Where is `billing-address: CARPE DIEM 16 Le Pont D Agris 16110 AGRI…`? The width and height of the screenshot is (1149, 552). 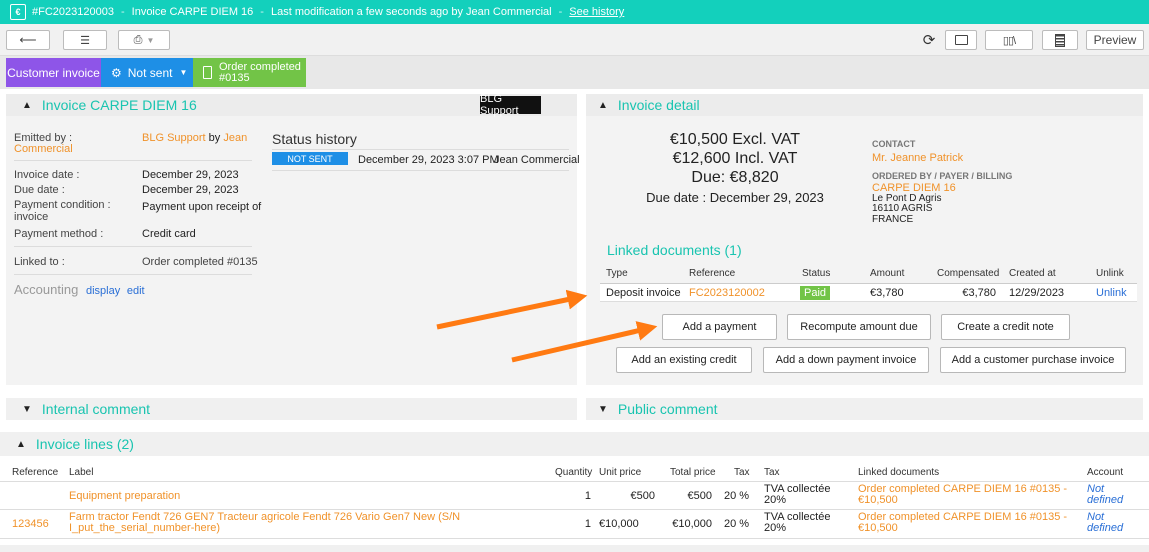
billing-address: CARPE DIEM 16 Le Pont D Agris 16110 AGRI… is located at coordinates (914, 204).